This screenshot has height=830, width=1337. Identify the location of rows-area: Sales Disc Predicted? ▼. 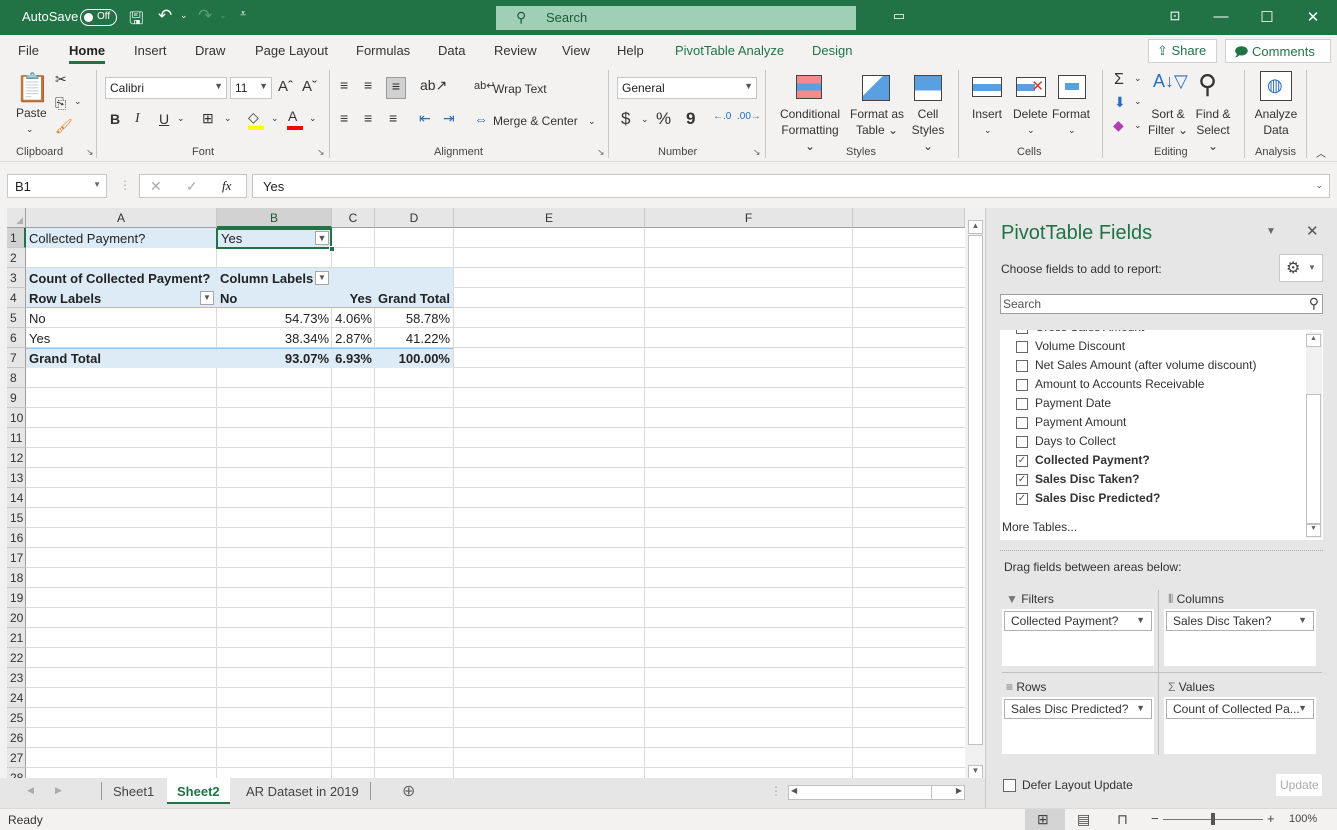
(1078, 725).